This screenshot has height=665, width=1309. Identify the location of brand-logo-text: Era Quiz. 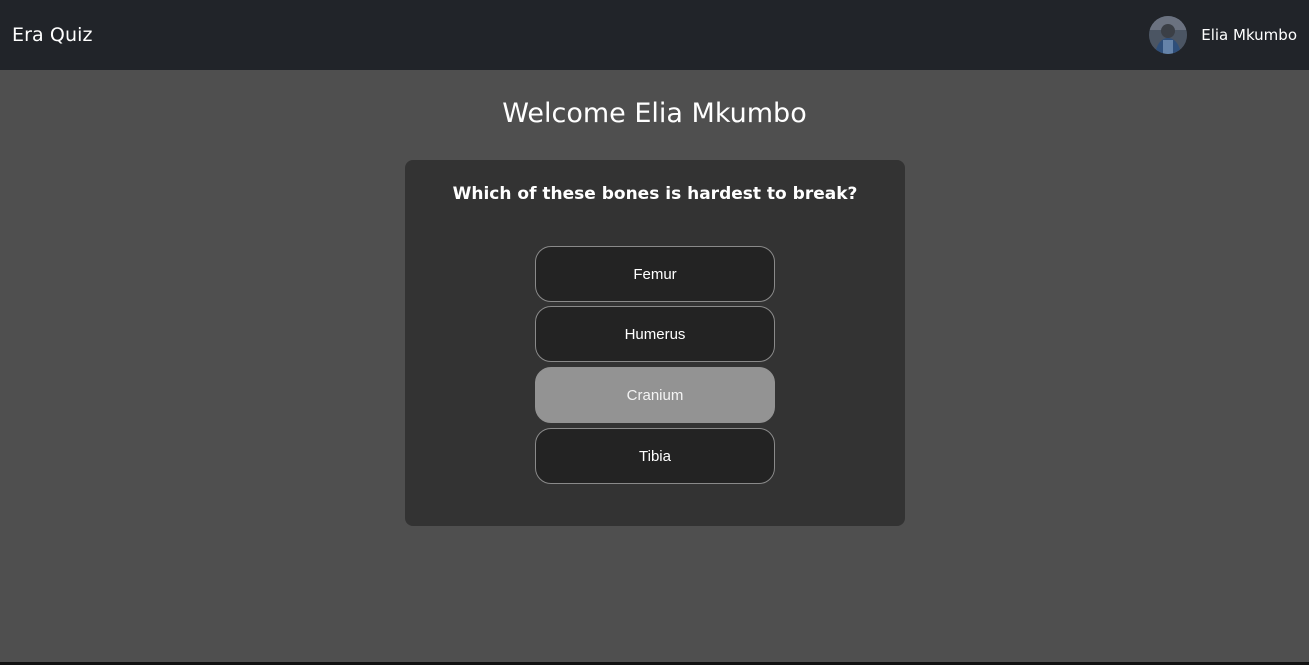
(52, 35).